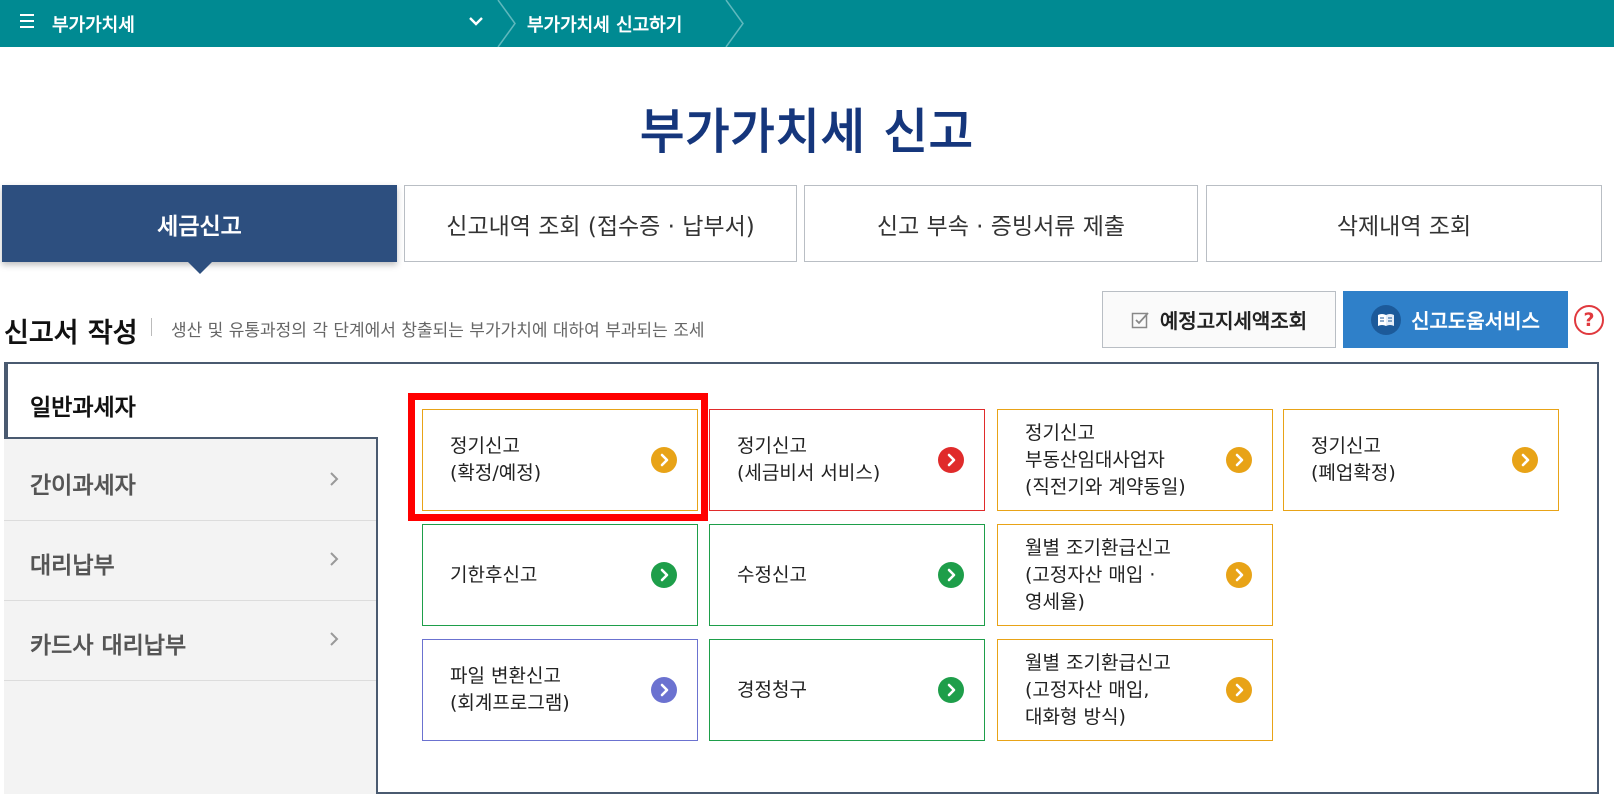 The height and width of the screenshot is (804, 1614). I want to click on top-breadcrumb-bar: 부가가치세 부가가치세 신고하기, so click(807, 23).